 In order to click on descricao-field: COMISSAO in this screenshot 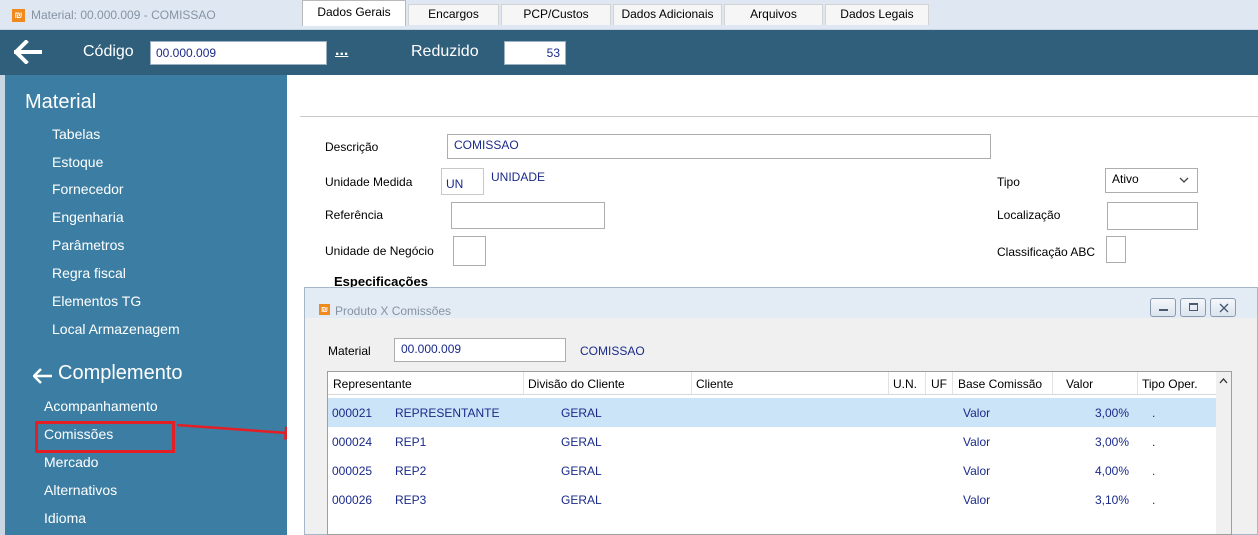, I will do `click(719, 146)`.